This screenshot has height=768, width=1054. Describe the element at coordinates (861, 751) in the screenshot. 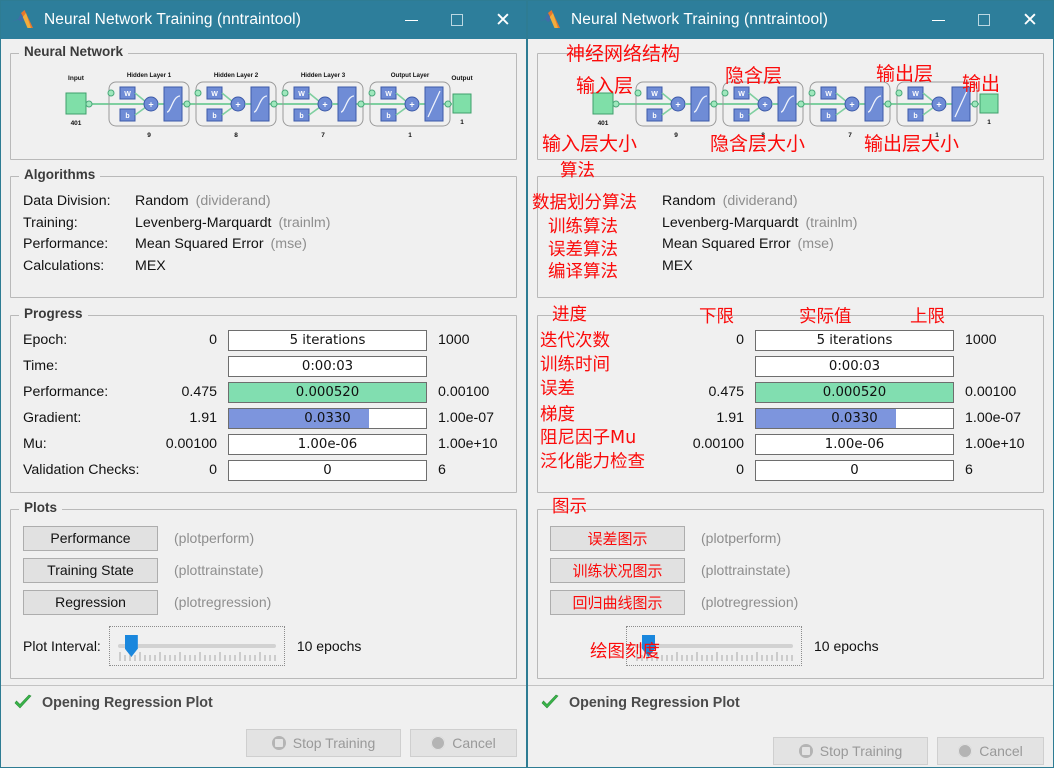

I see `stop-training-label: Stop Training` at that location.